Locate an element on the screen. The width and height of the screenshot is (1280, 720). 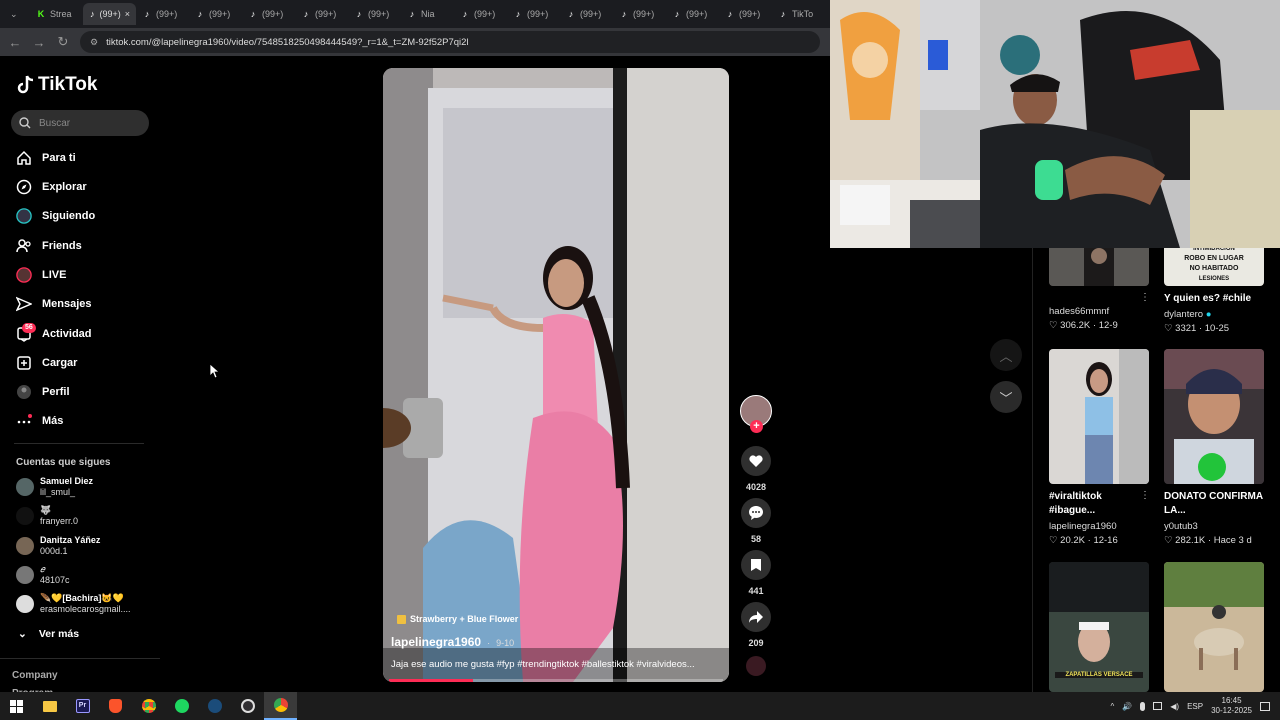
spotify-icon is located at coordinates (181, 706).